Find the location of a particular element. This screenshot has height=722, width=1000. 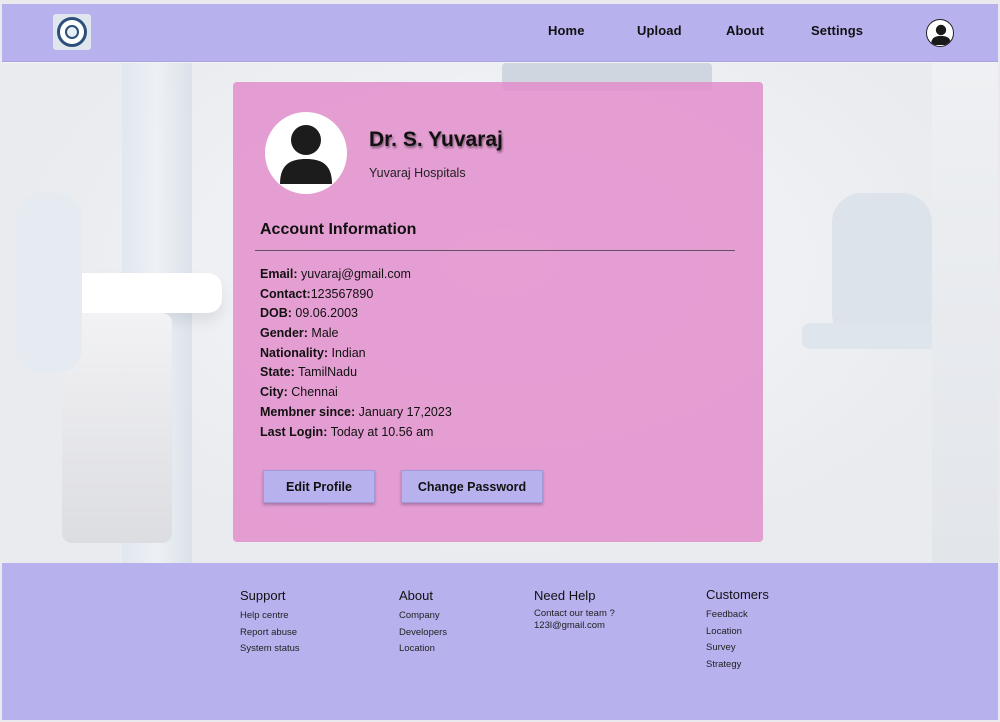

edit-profile-button: Edit Profile is located at coordinates (319, 486).